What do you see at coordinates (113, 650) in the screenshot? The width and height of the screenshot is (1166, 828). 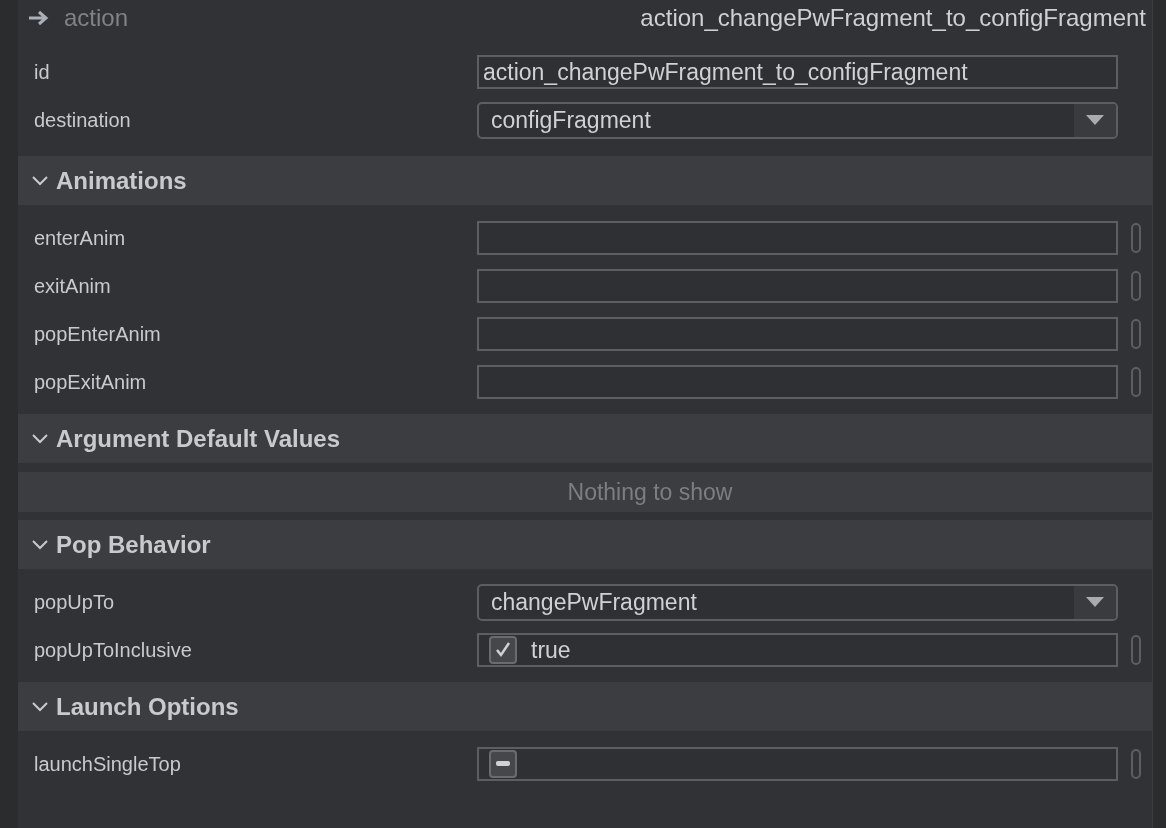 I see `property-label: popUpToInclusive` at bounding box center [113, 650].